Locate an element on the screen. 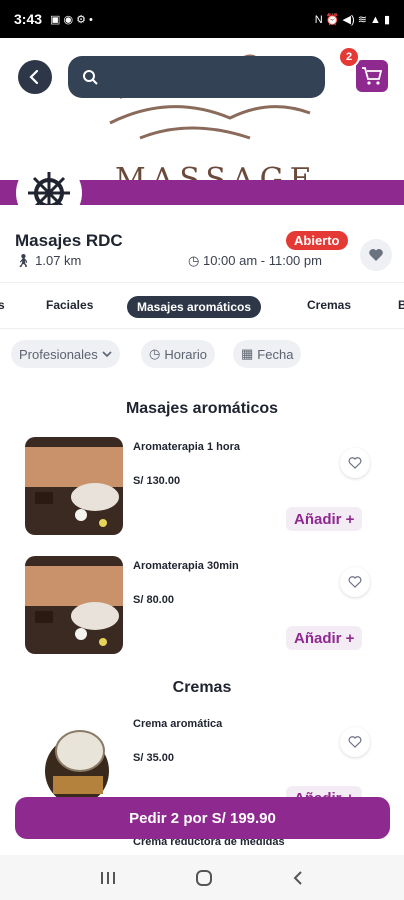 The height and width of the screenshot is (900, 404). favorite-store-button is located at coordinates (376, 255).